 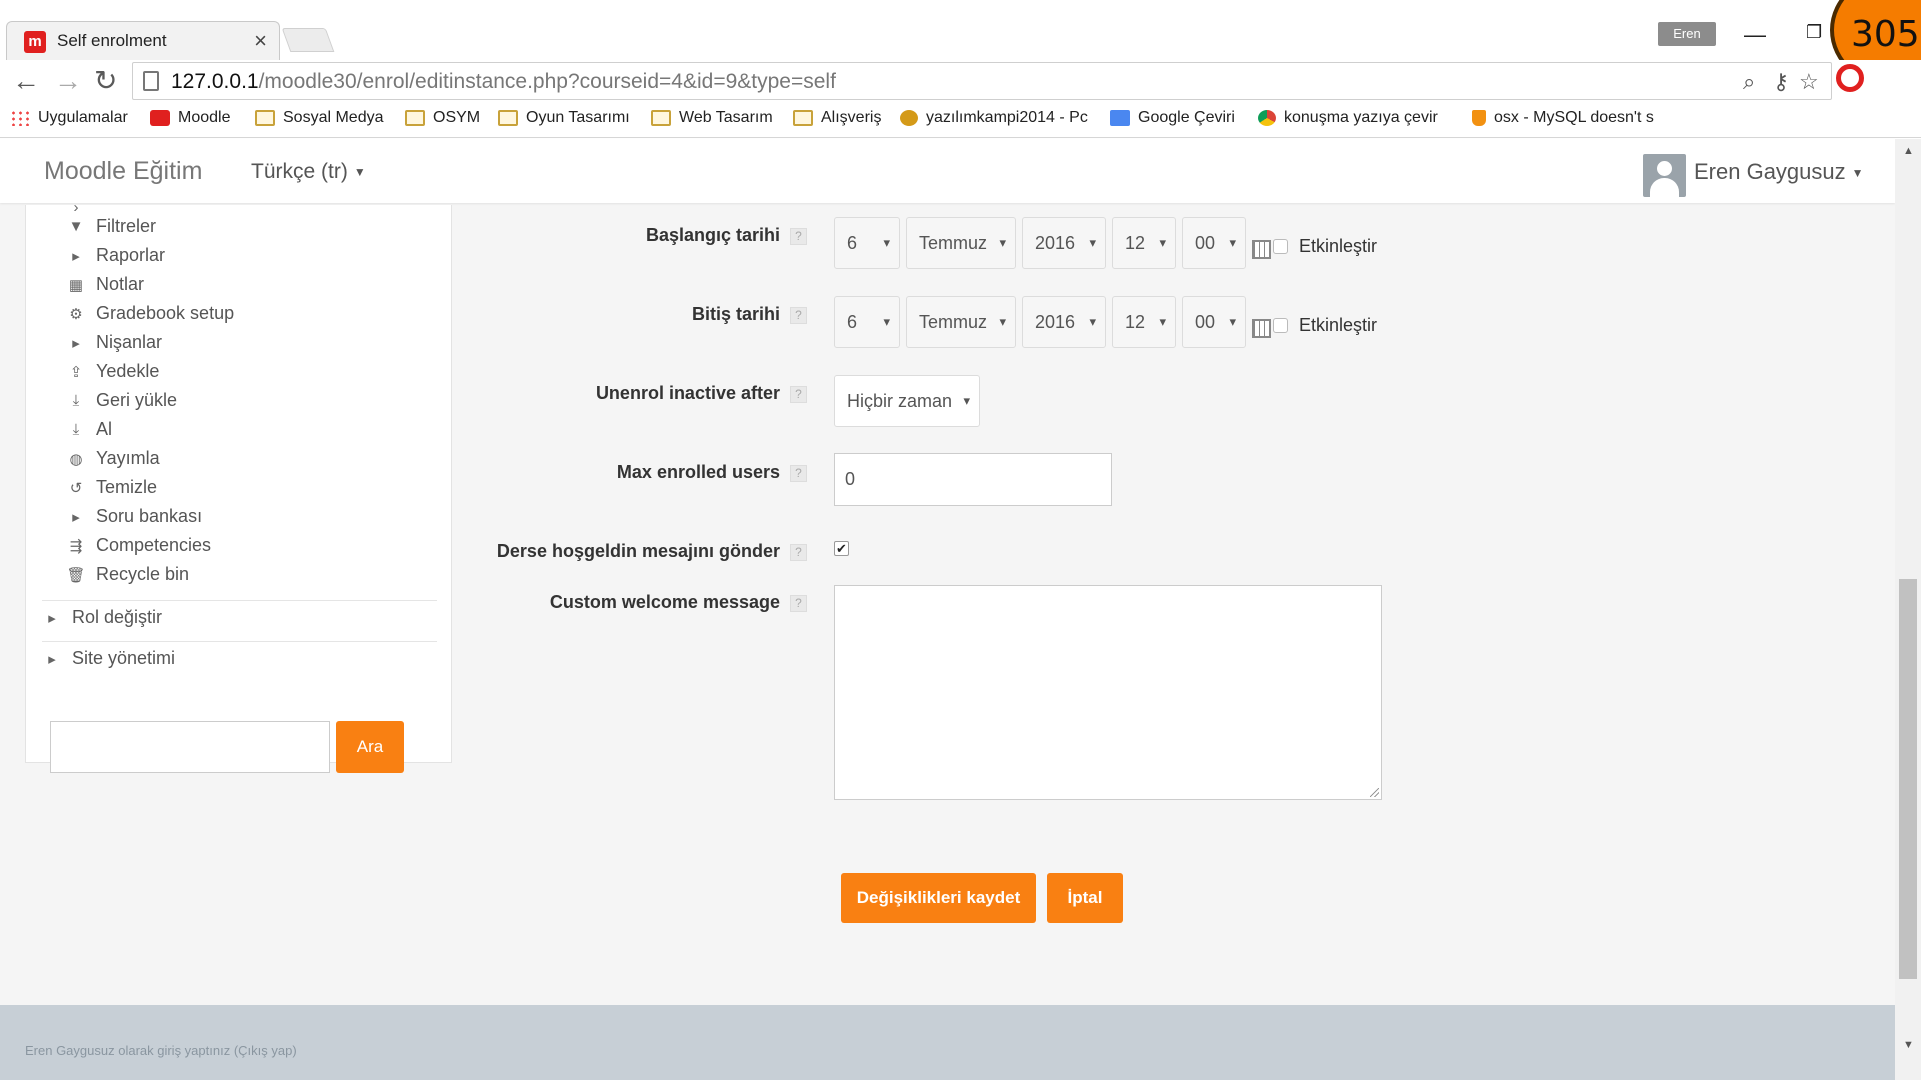 What do you see at coordinates (105, 284) in the screenshot?
I see `sidebar-item-notlar: ▦ Notlar` at bounding box center [105, 284].